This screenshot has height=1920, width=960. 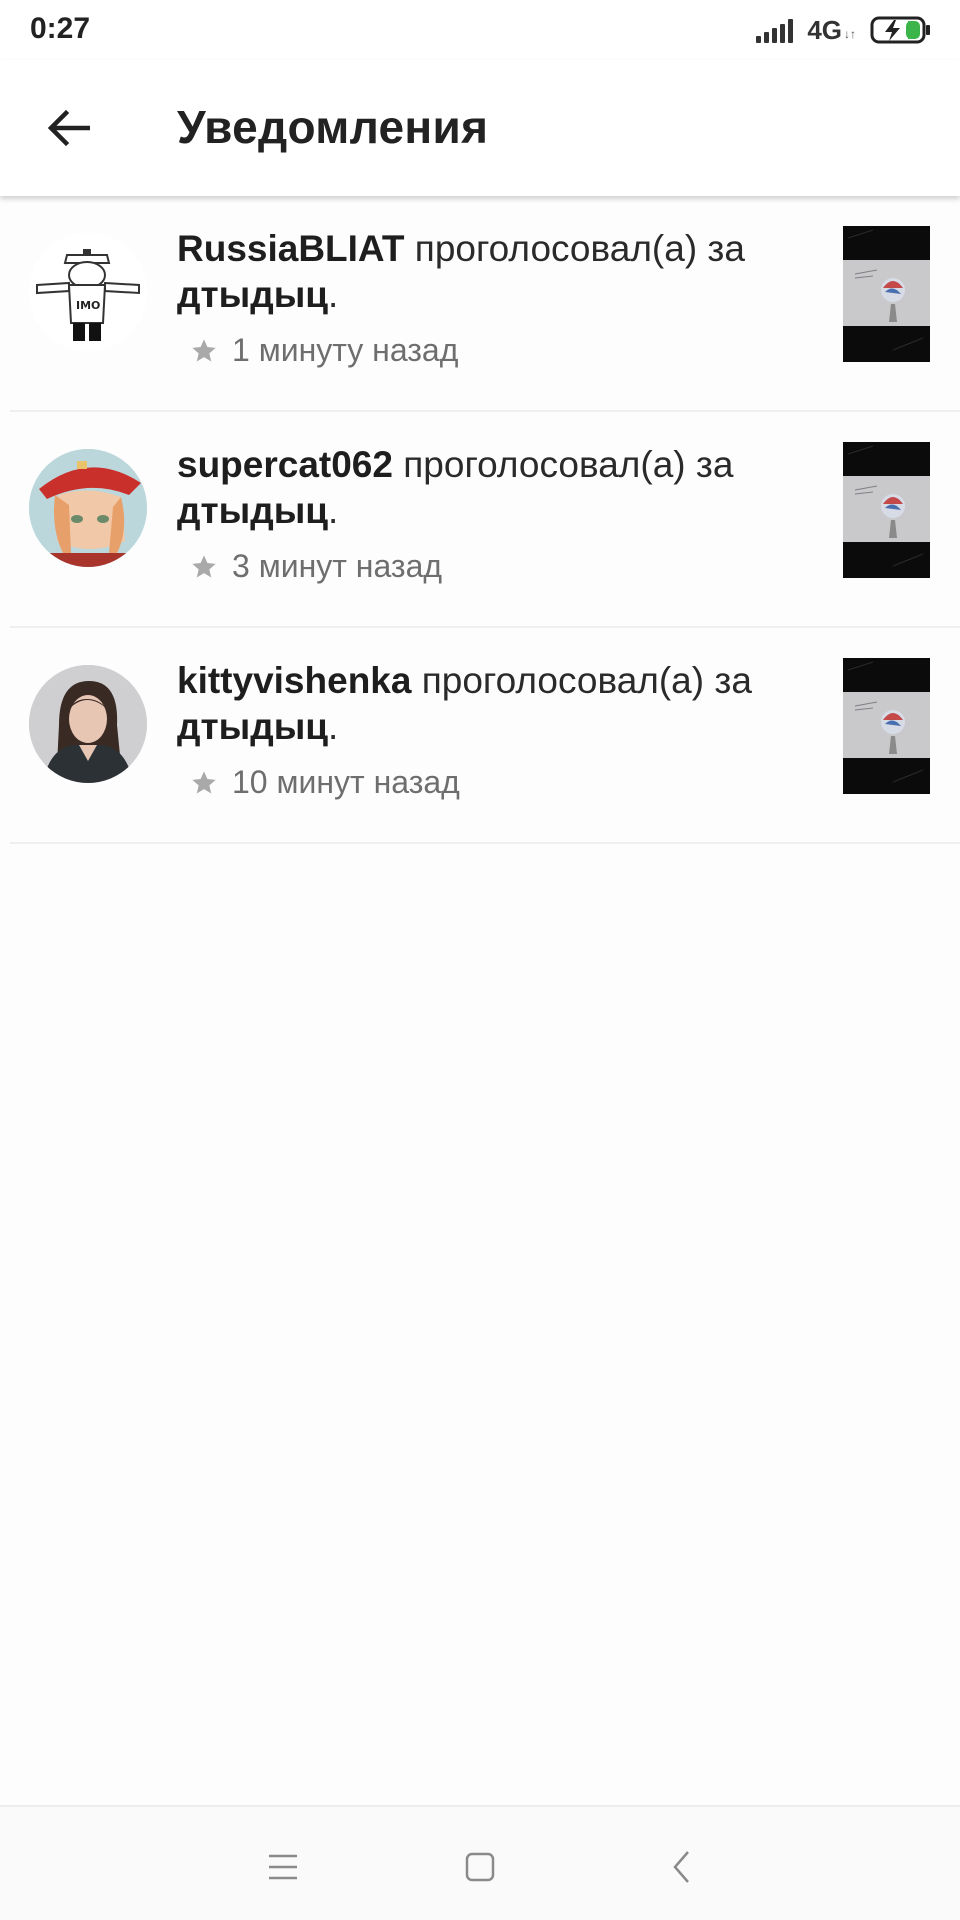 I want to click on home-square-icon, so click(x=480, y=1867).